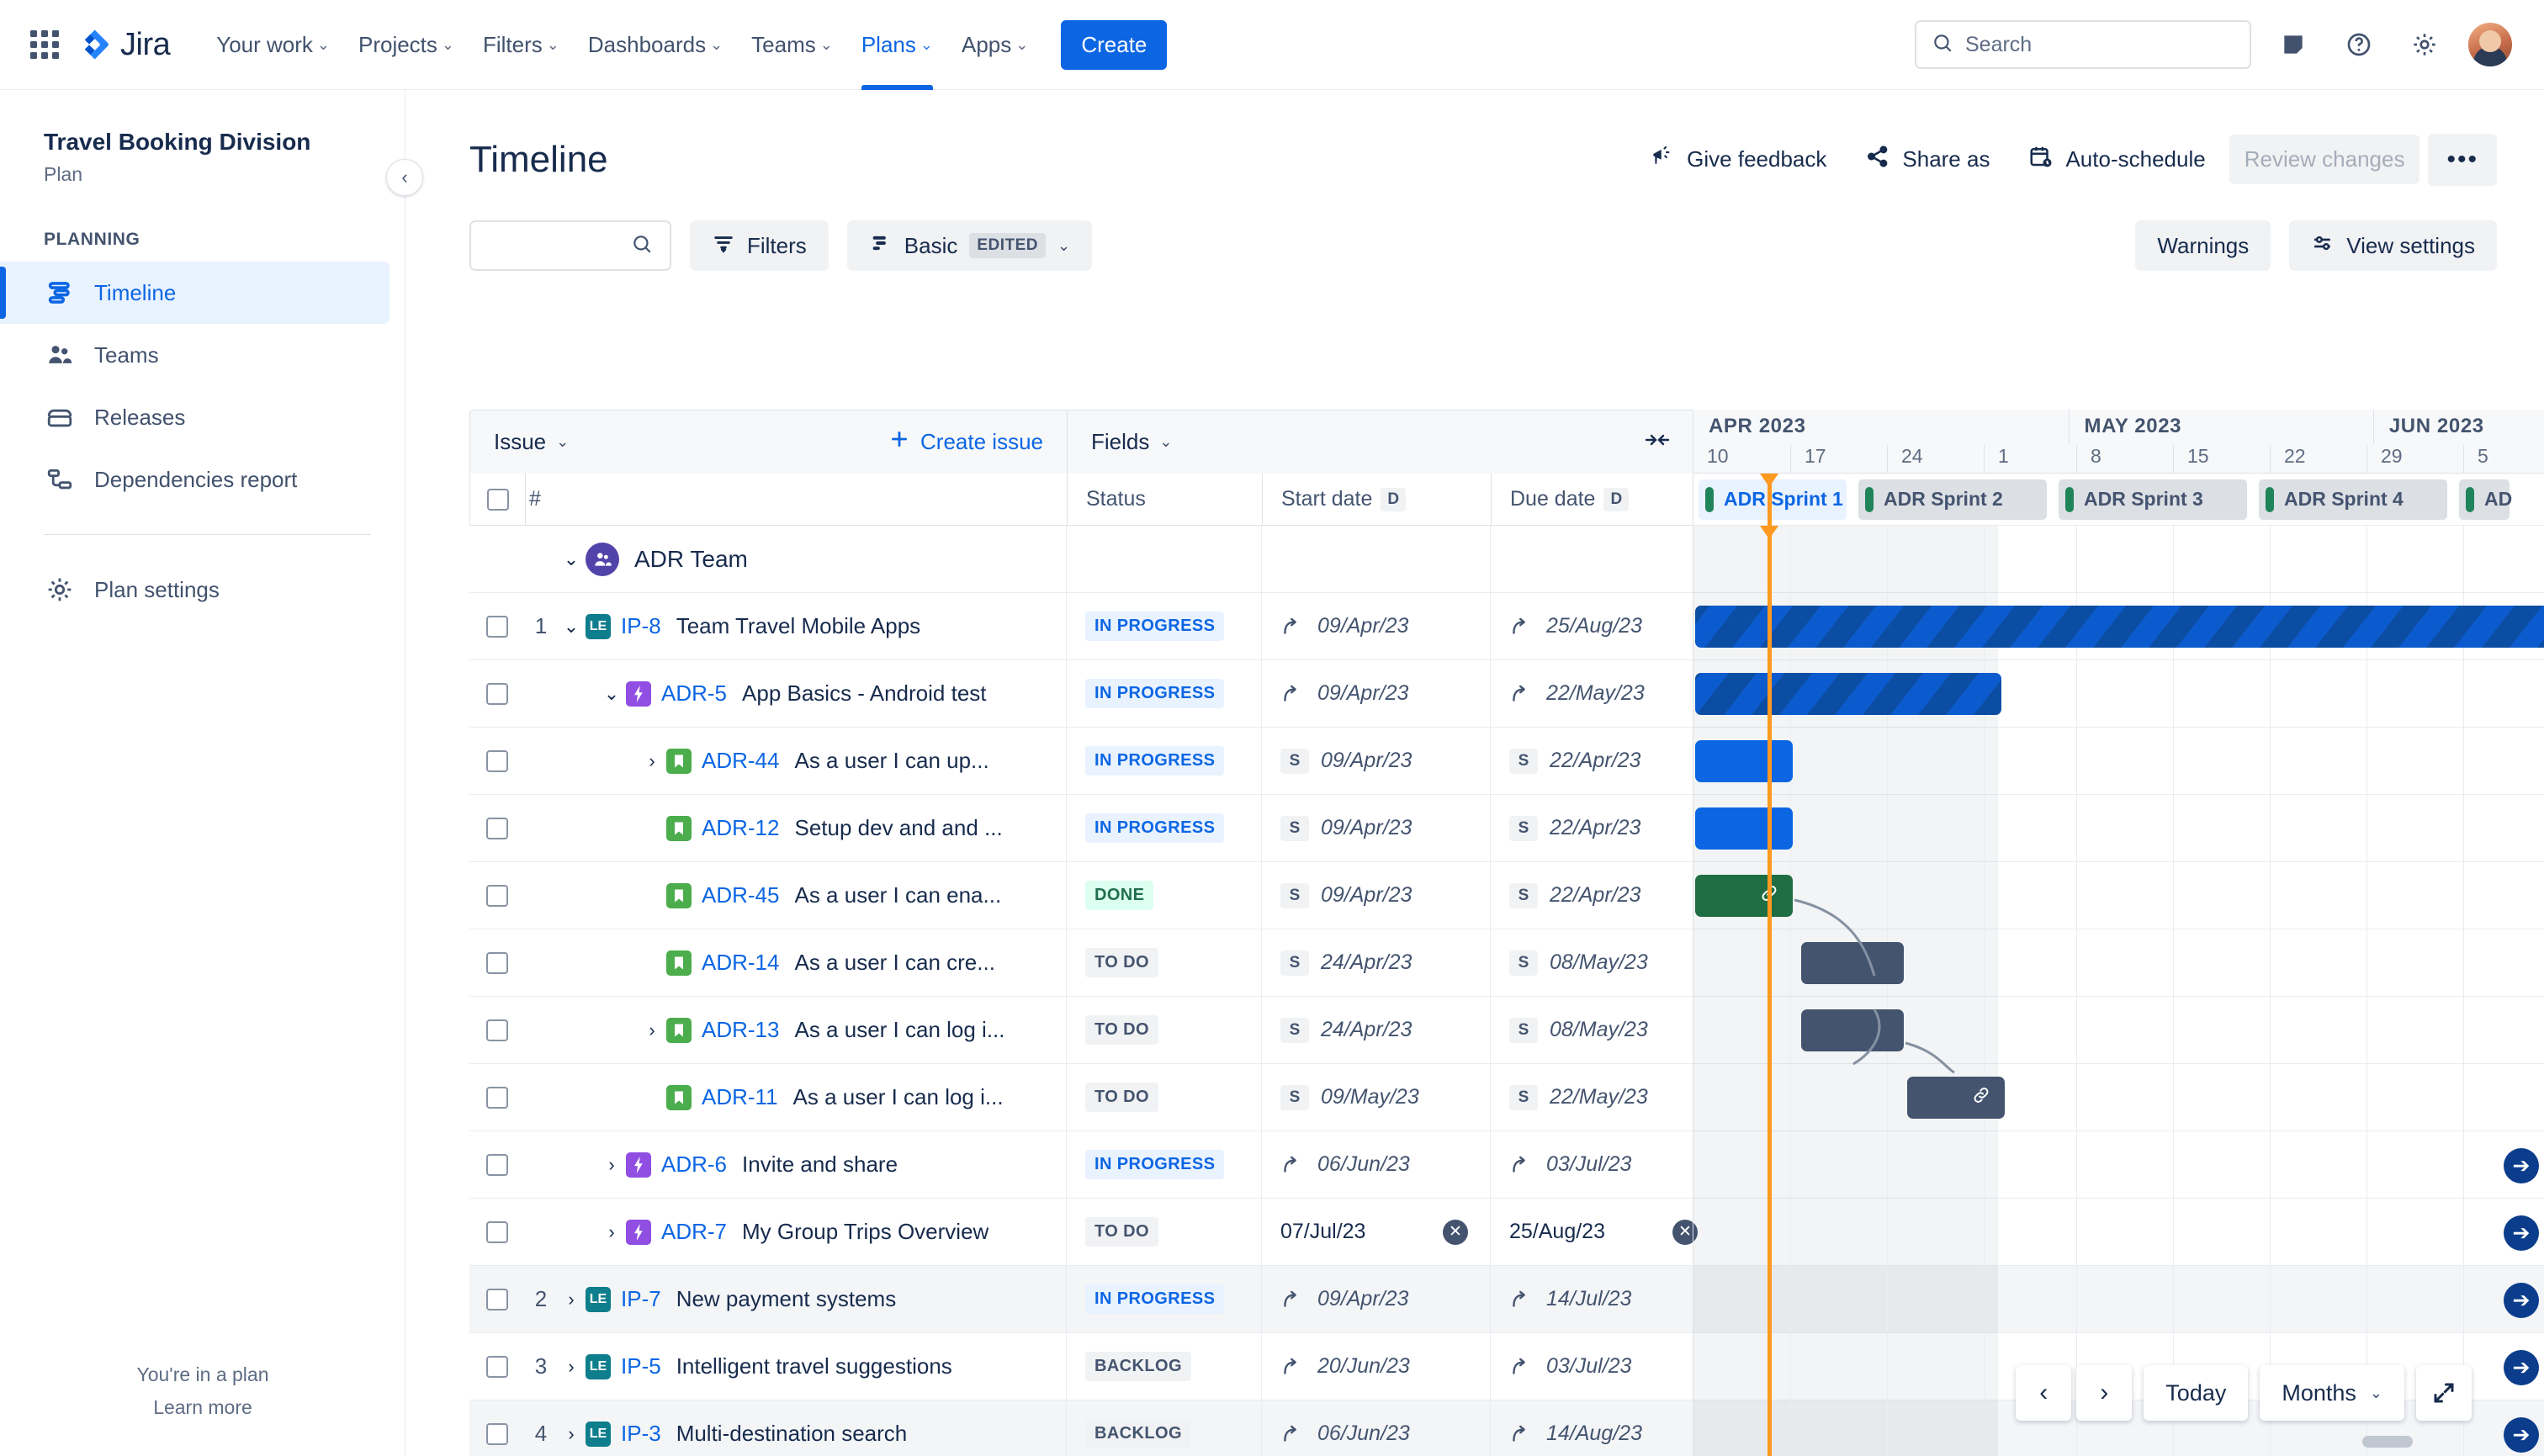 This screenshot has width=2544, height=1456. What do you see at coordinates (1605, 1097) in the screenshot?
I see `due-date-cell: S 22/May/23` at bounding box center [1605, 1097].